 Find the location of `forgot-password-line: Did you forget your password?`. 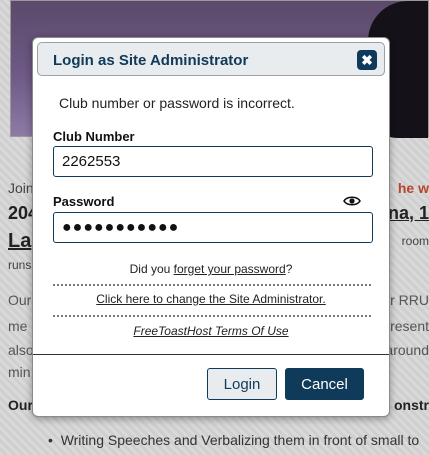

forgot-password-line: Did you forget your password? is located at coordinates (211, 269).